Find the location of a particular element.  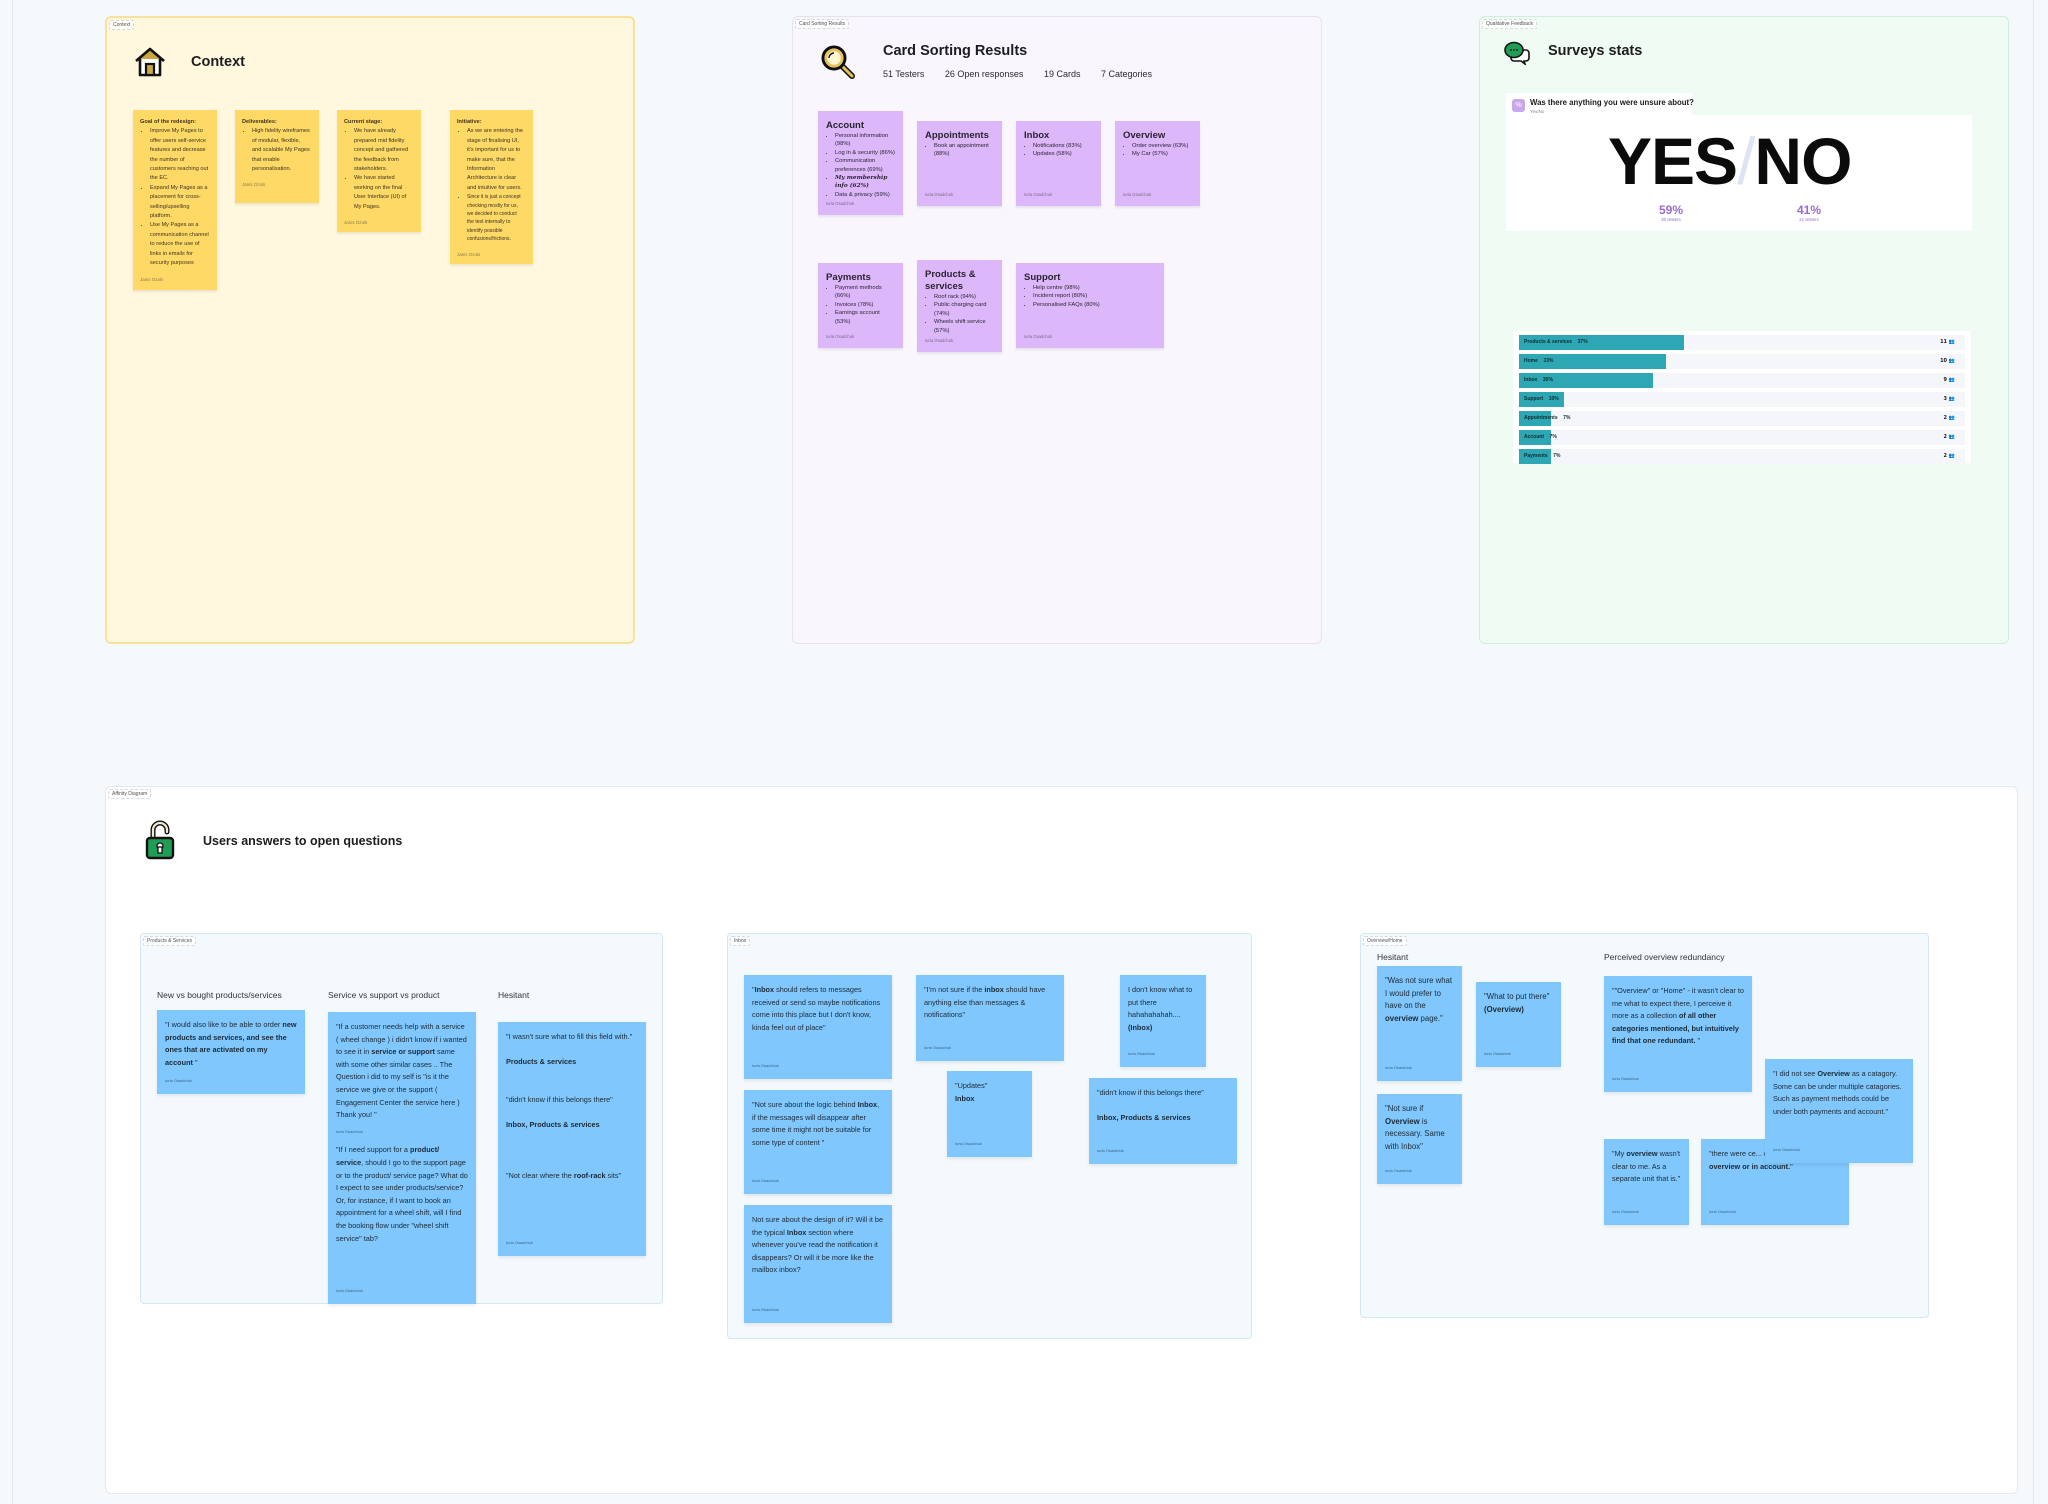

frame-label: Card Sorting Results is located at coordinates (822, 24).